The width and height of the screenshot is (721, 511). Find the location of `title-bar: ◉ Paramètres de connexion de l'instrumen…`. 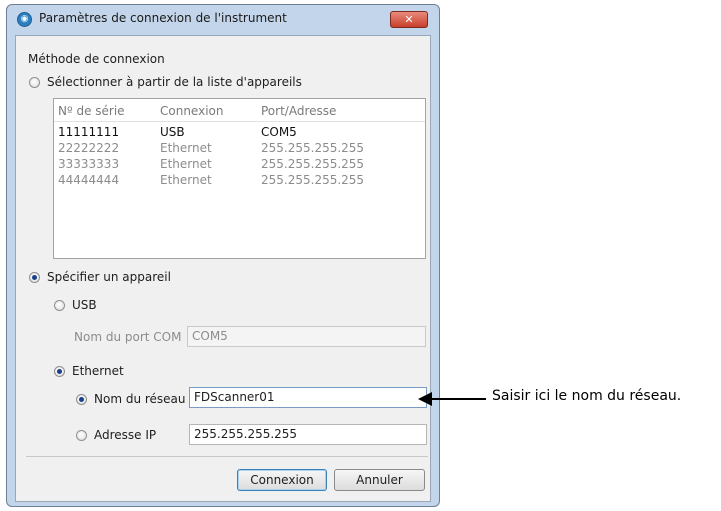

title-bar: ◉ Paramètres de connexion de l'instrumen… is located at coordinates (223, 19).